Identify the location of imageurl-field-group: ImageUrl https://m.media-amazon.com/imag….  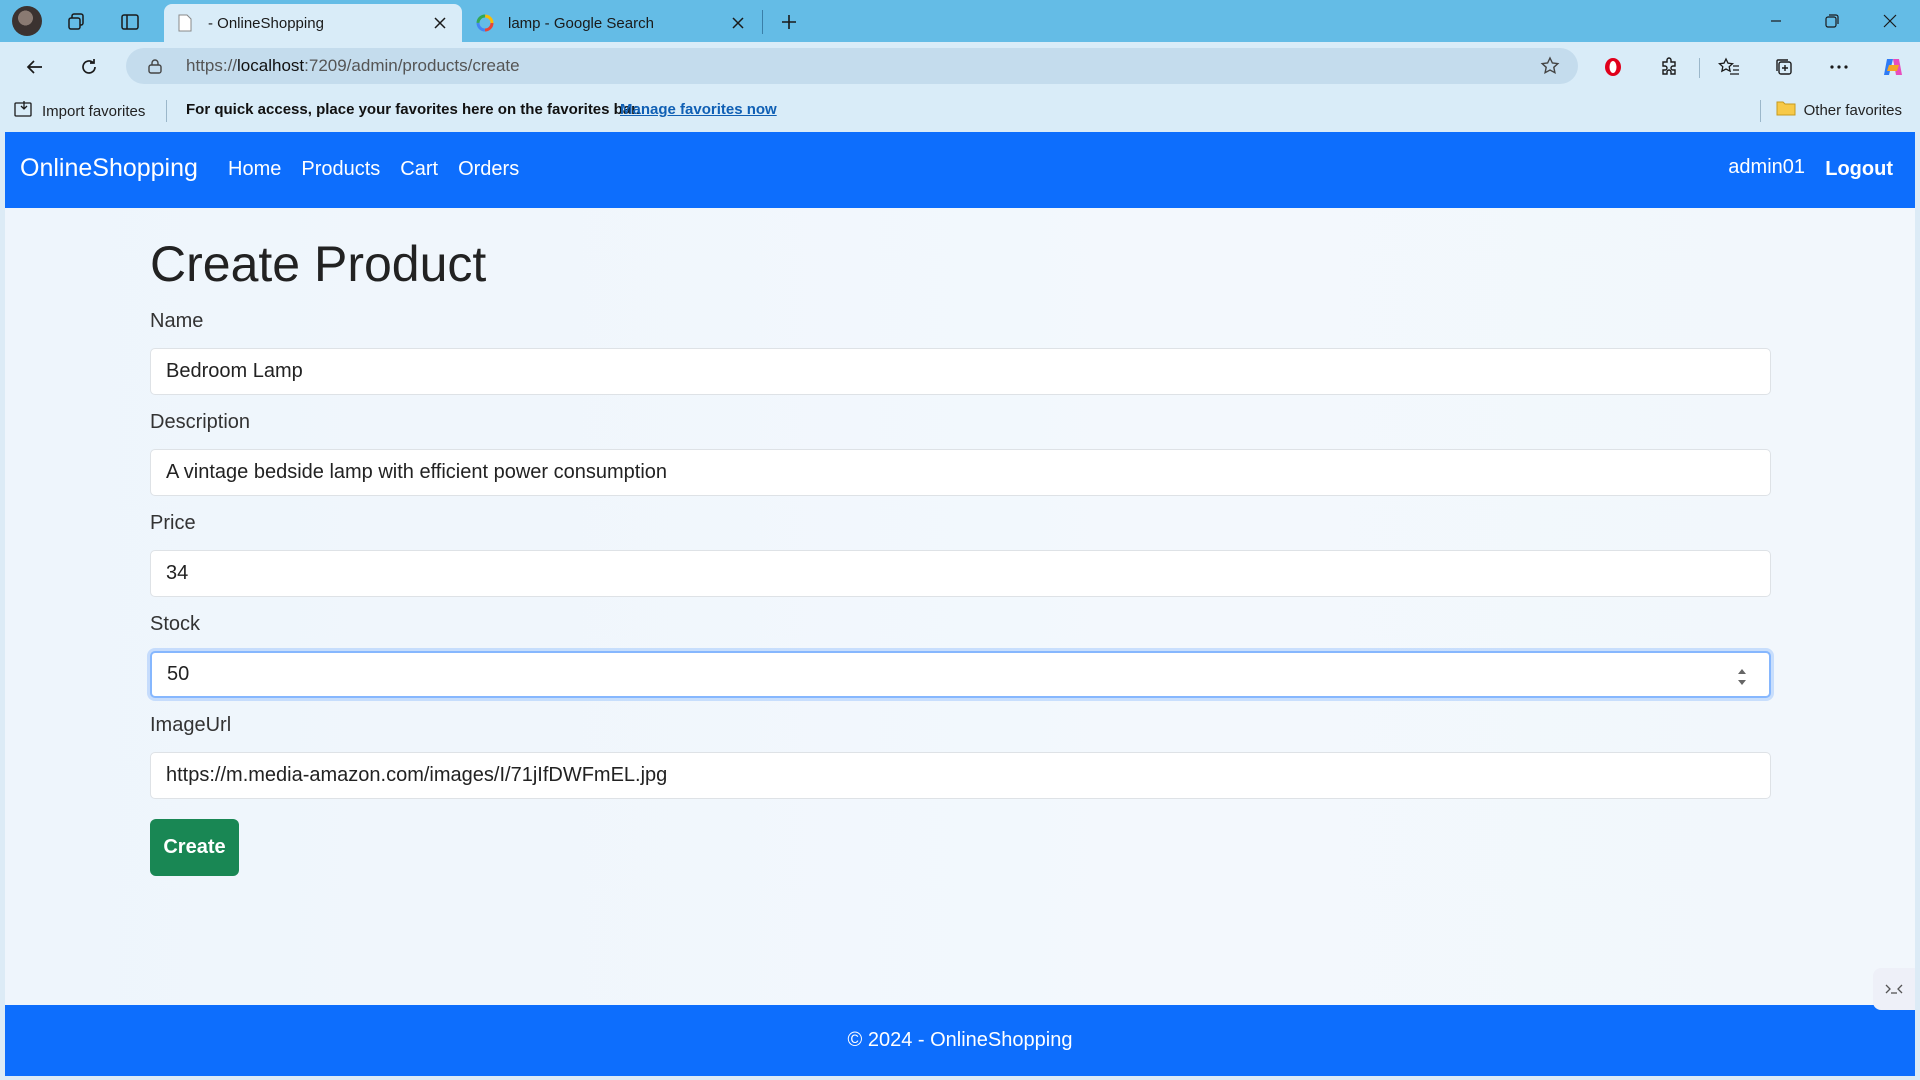
(960, 756).